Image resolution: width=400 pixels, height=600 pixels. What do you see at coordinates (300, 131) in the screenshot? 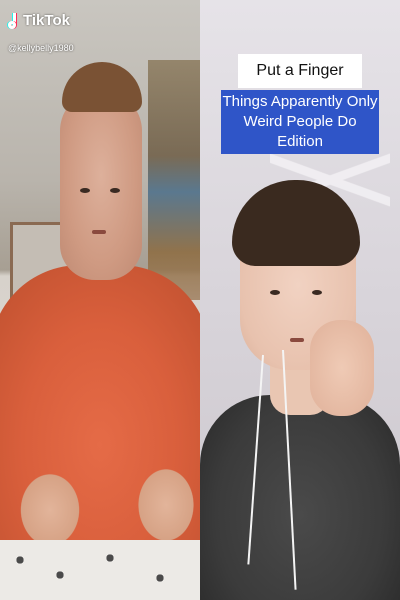
I see `subtitle-line-2: Weird People Do Edition` at bounding box center [300, 131].